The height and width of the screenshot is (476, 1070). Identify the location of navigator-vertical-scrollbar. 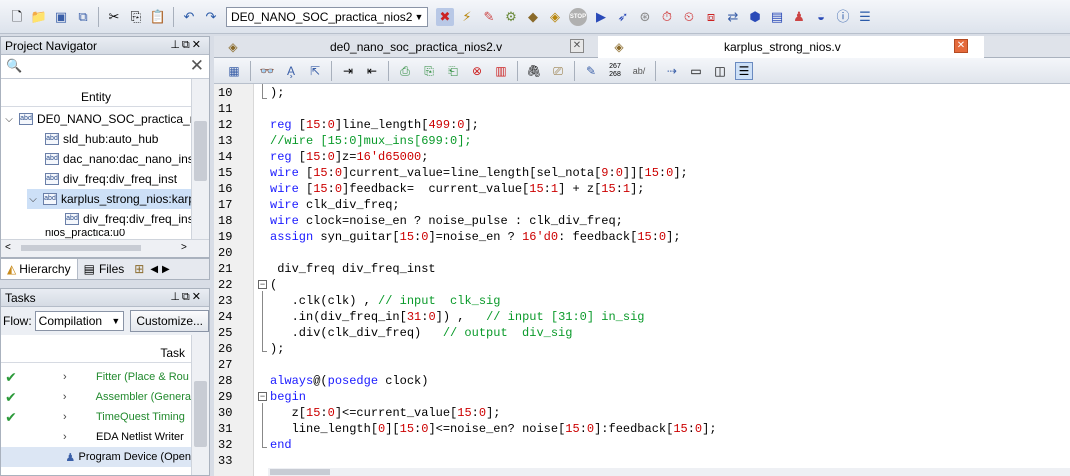
(200, 159).